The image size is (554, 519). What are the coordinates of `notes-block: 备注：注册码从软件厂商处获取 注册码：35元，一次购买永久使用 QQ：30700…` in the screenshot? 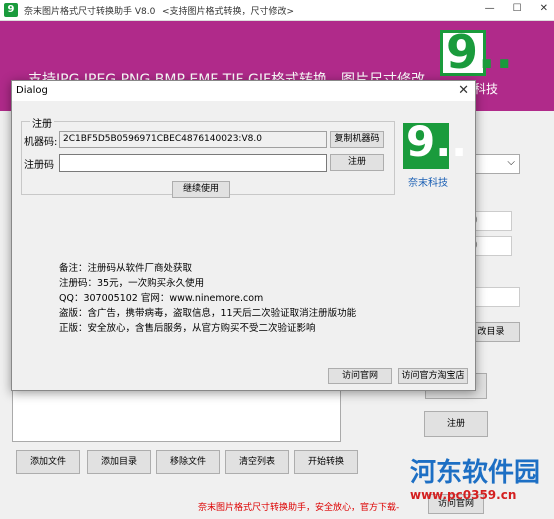 It's located at (207, 298).